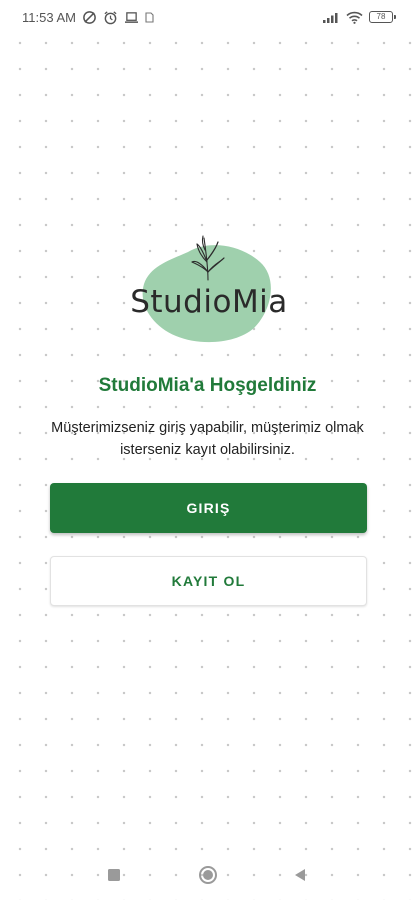 Image resolution: width=415 pixels, height=900 pixels. Describe the element at coordinates (354, 17) in the screenshot. I see `wifi-icon` at that location.